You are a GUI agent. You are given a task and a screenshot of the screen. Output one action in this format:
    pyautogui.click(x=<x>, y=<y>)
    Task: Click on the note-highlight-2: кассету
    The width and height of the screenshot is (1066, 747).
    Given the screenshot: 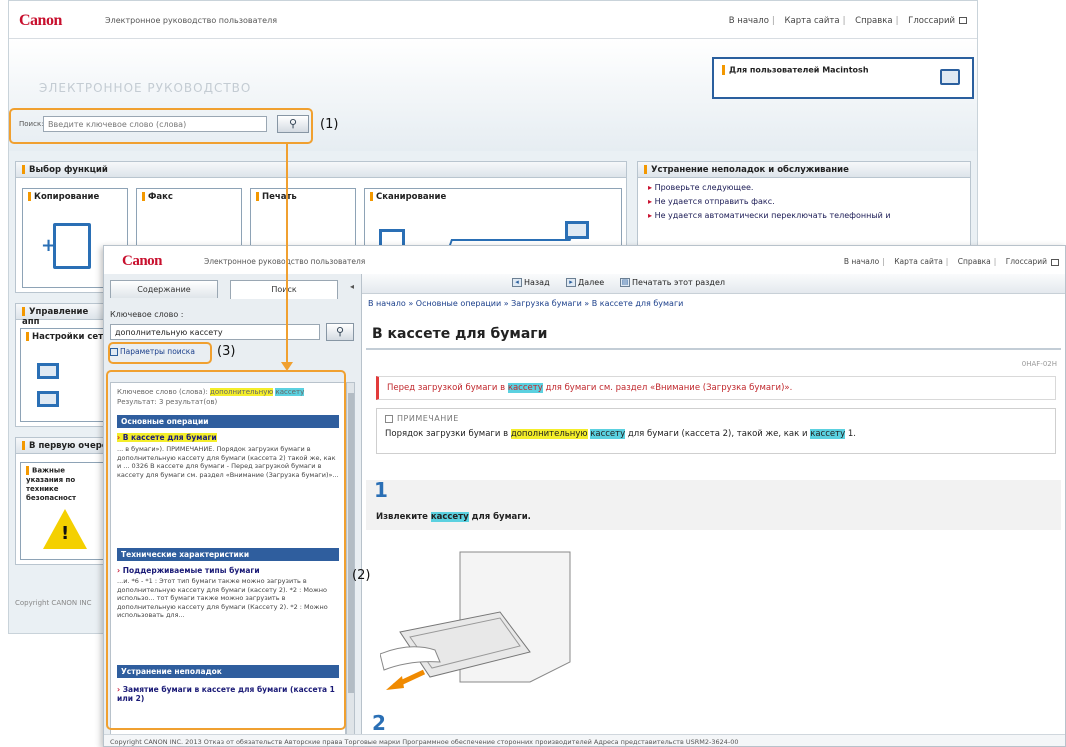 What is the action you would take?
    pyautogui.click(x=608, y=434)
    